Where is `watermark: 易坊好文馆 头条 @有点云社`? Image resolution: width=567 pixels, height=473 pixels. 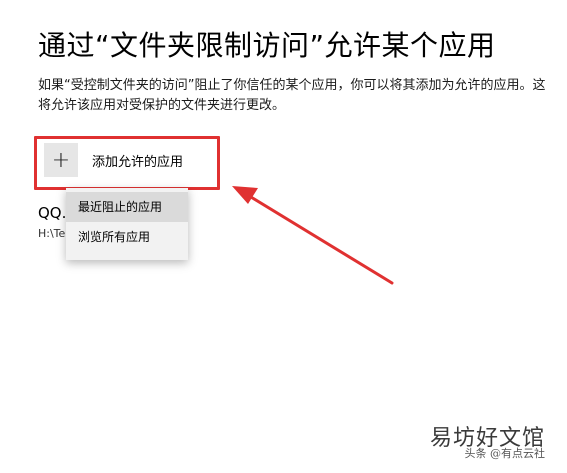 watermark: 易坊好文馆 头条 @有点云社 is located at coordinates (487, 444).